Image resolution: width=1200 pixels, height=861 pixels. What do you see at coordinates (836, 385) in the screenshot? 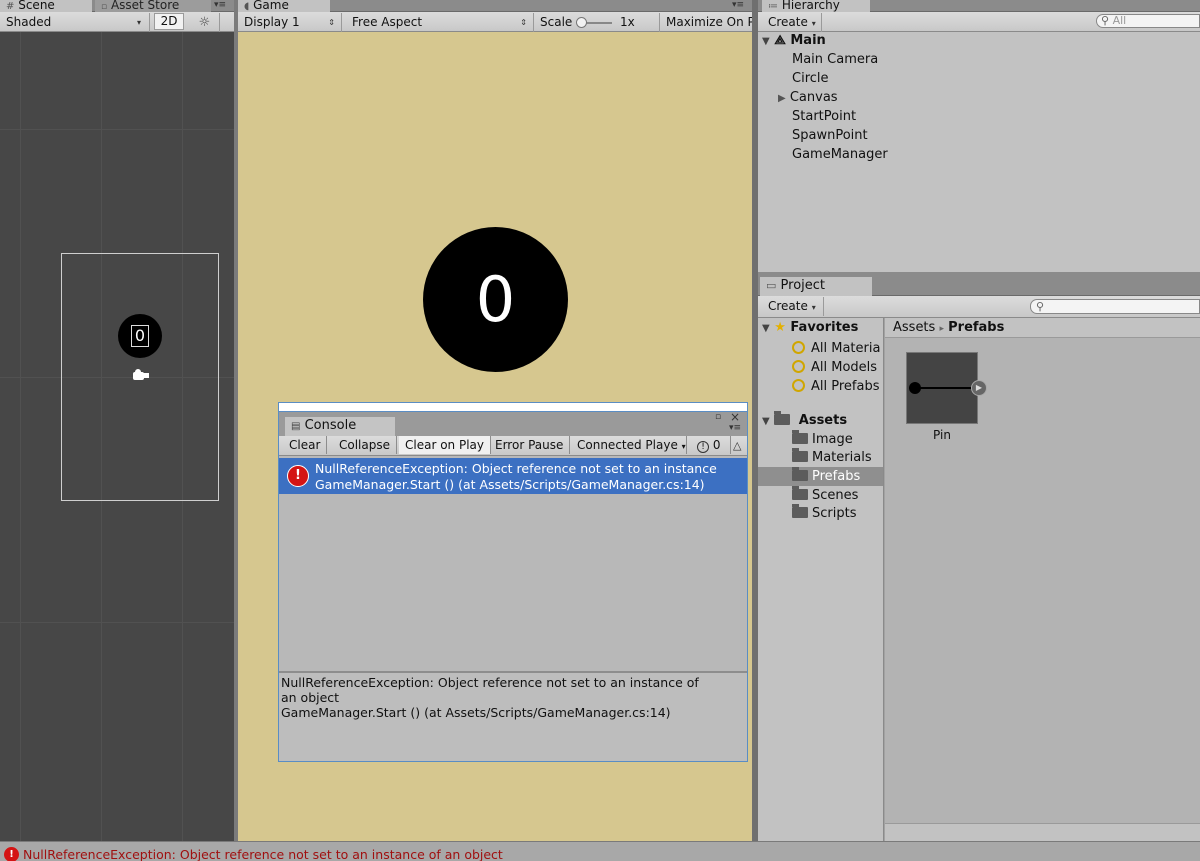
I see `favorite-item: All Prefabs` at bounding box center [836, 385].